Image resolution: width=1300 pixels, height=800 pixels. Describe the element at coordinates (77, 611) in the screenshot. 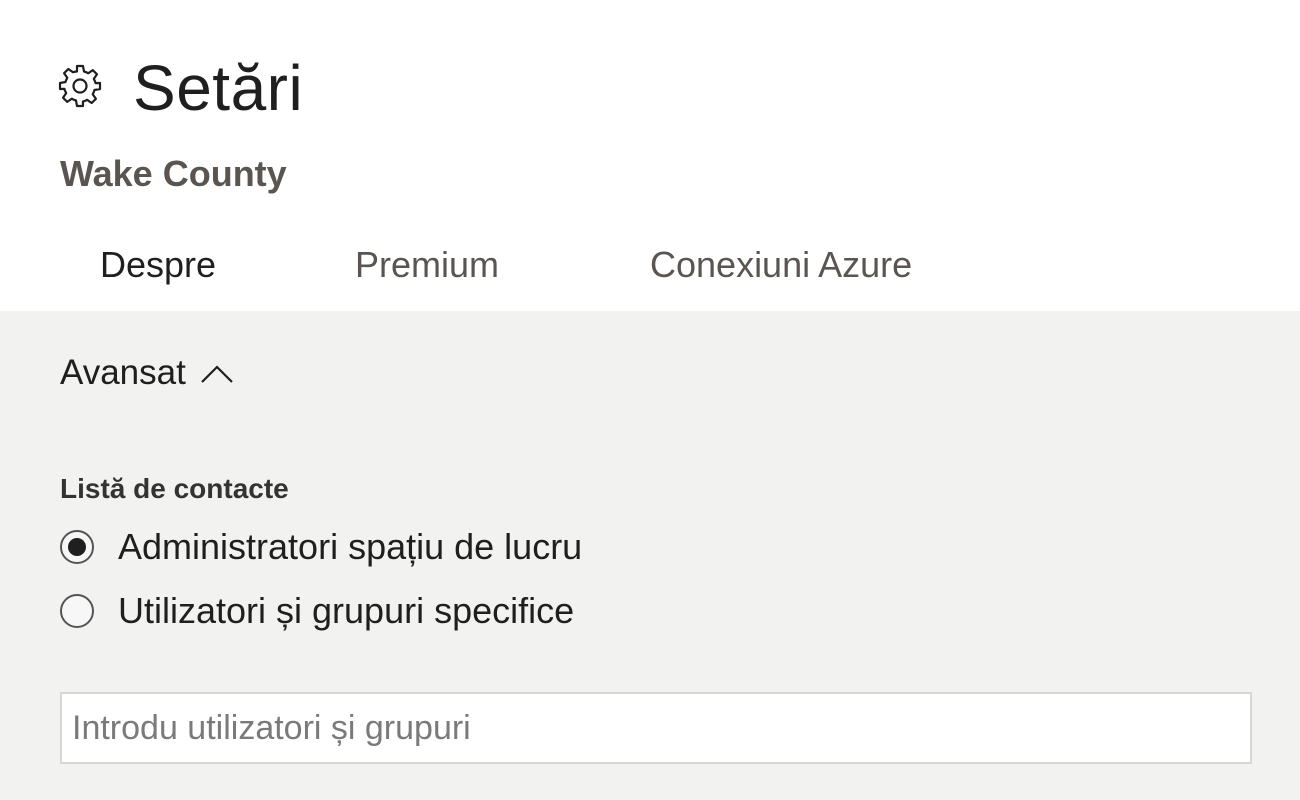

I see `radio-button-unselected` at that location.